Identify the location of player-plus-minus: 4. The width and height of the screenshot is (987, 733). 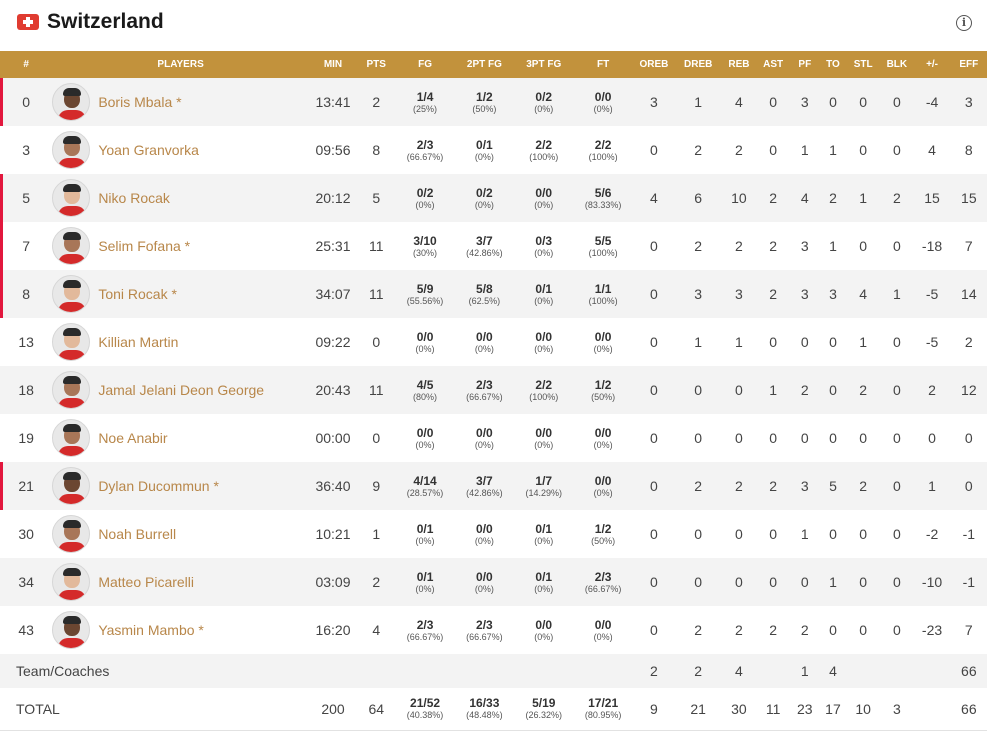
(932, 150).